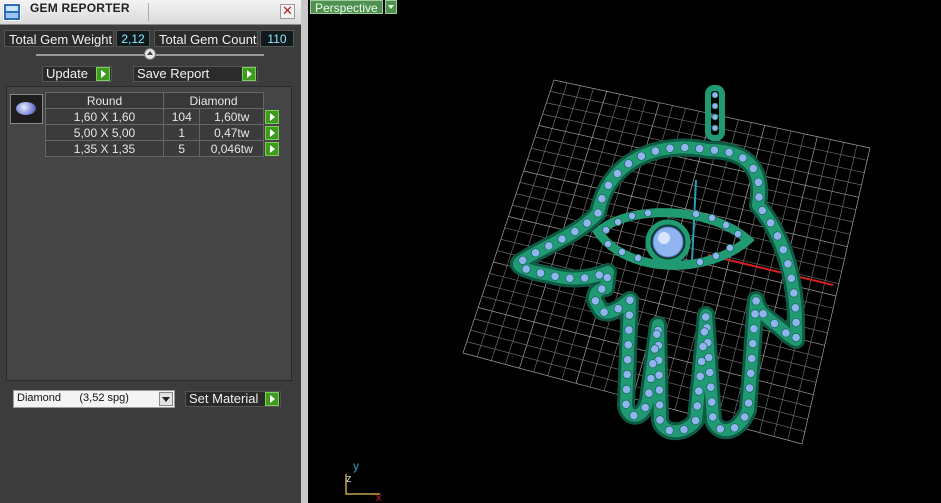 This screenshot has height=503, width=941. Describe the element at coordinates (195, 74) in the screenshot. I see `save-report-button: Save Report` at that location.